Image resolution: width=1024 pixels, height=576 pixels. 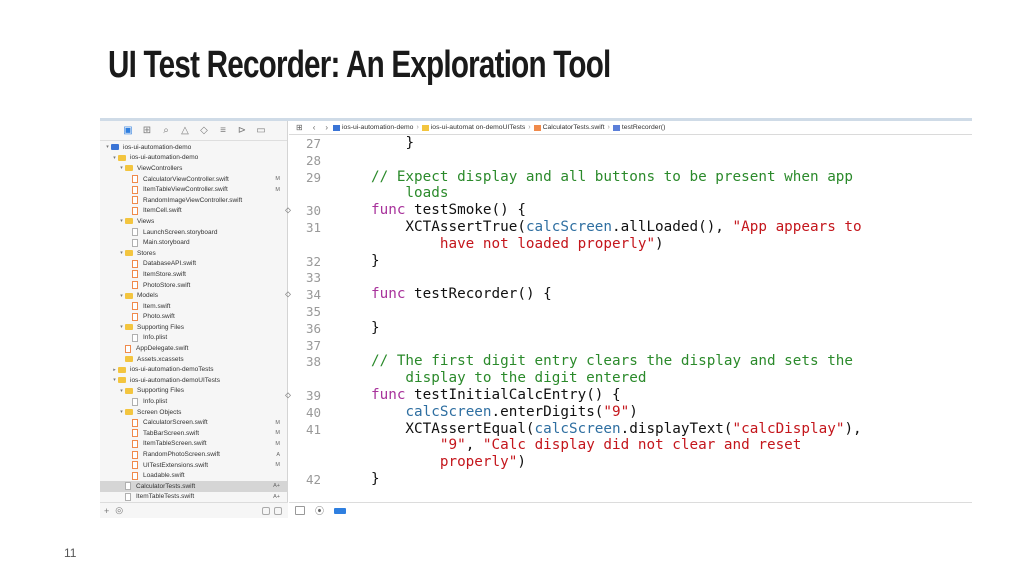 What do you see at coordinates (194, 274) in the screenshot?
I see `tree-item: ItemStore.swift` at bounding box center [194, 274].